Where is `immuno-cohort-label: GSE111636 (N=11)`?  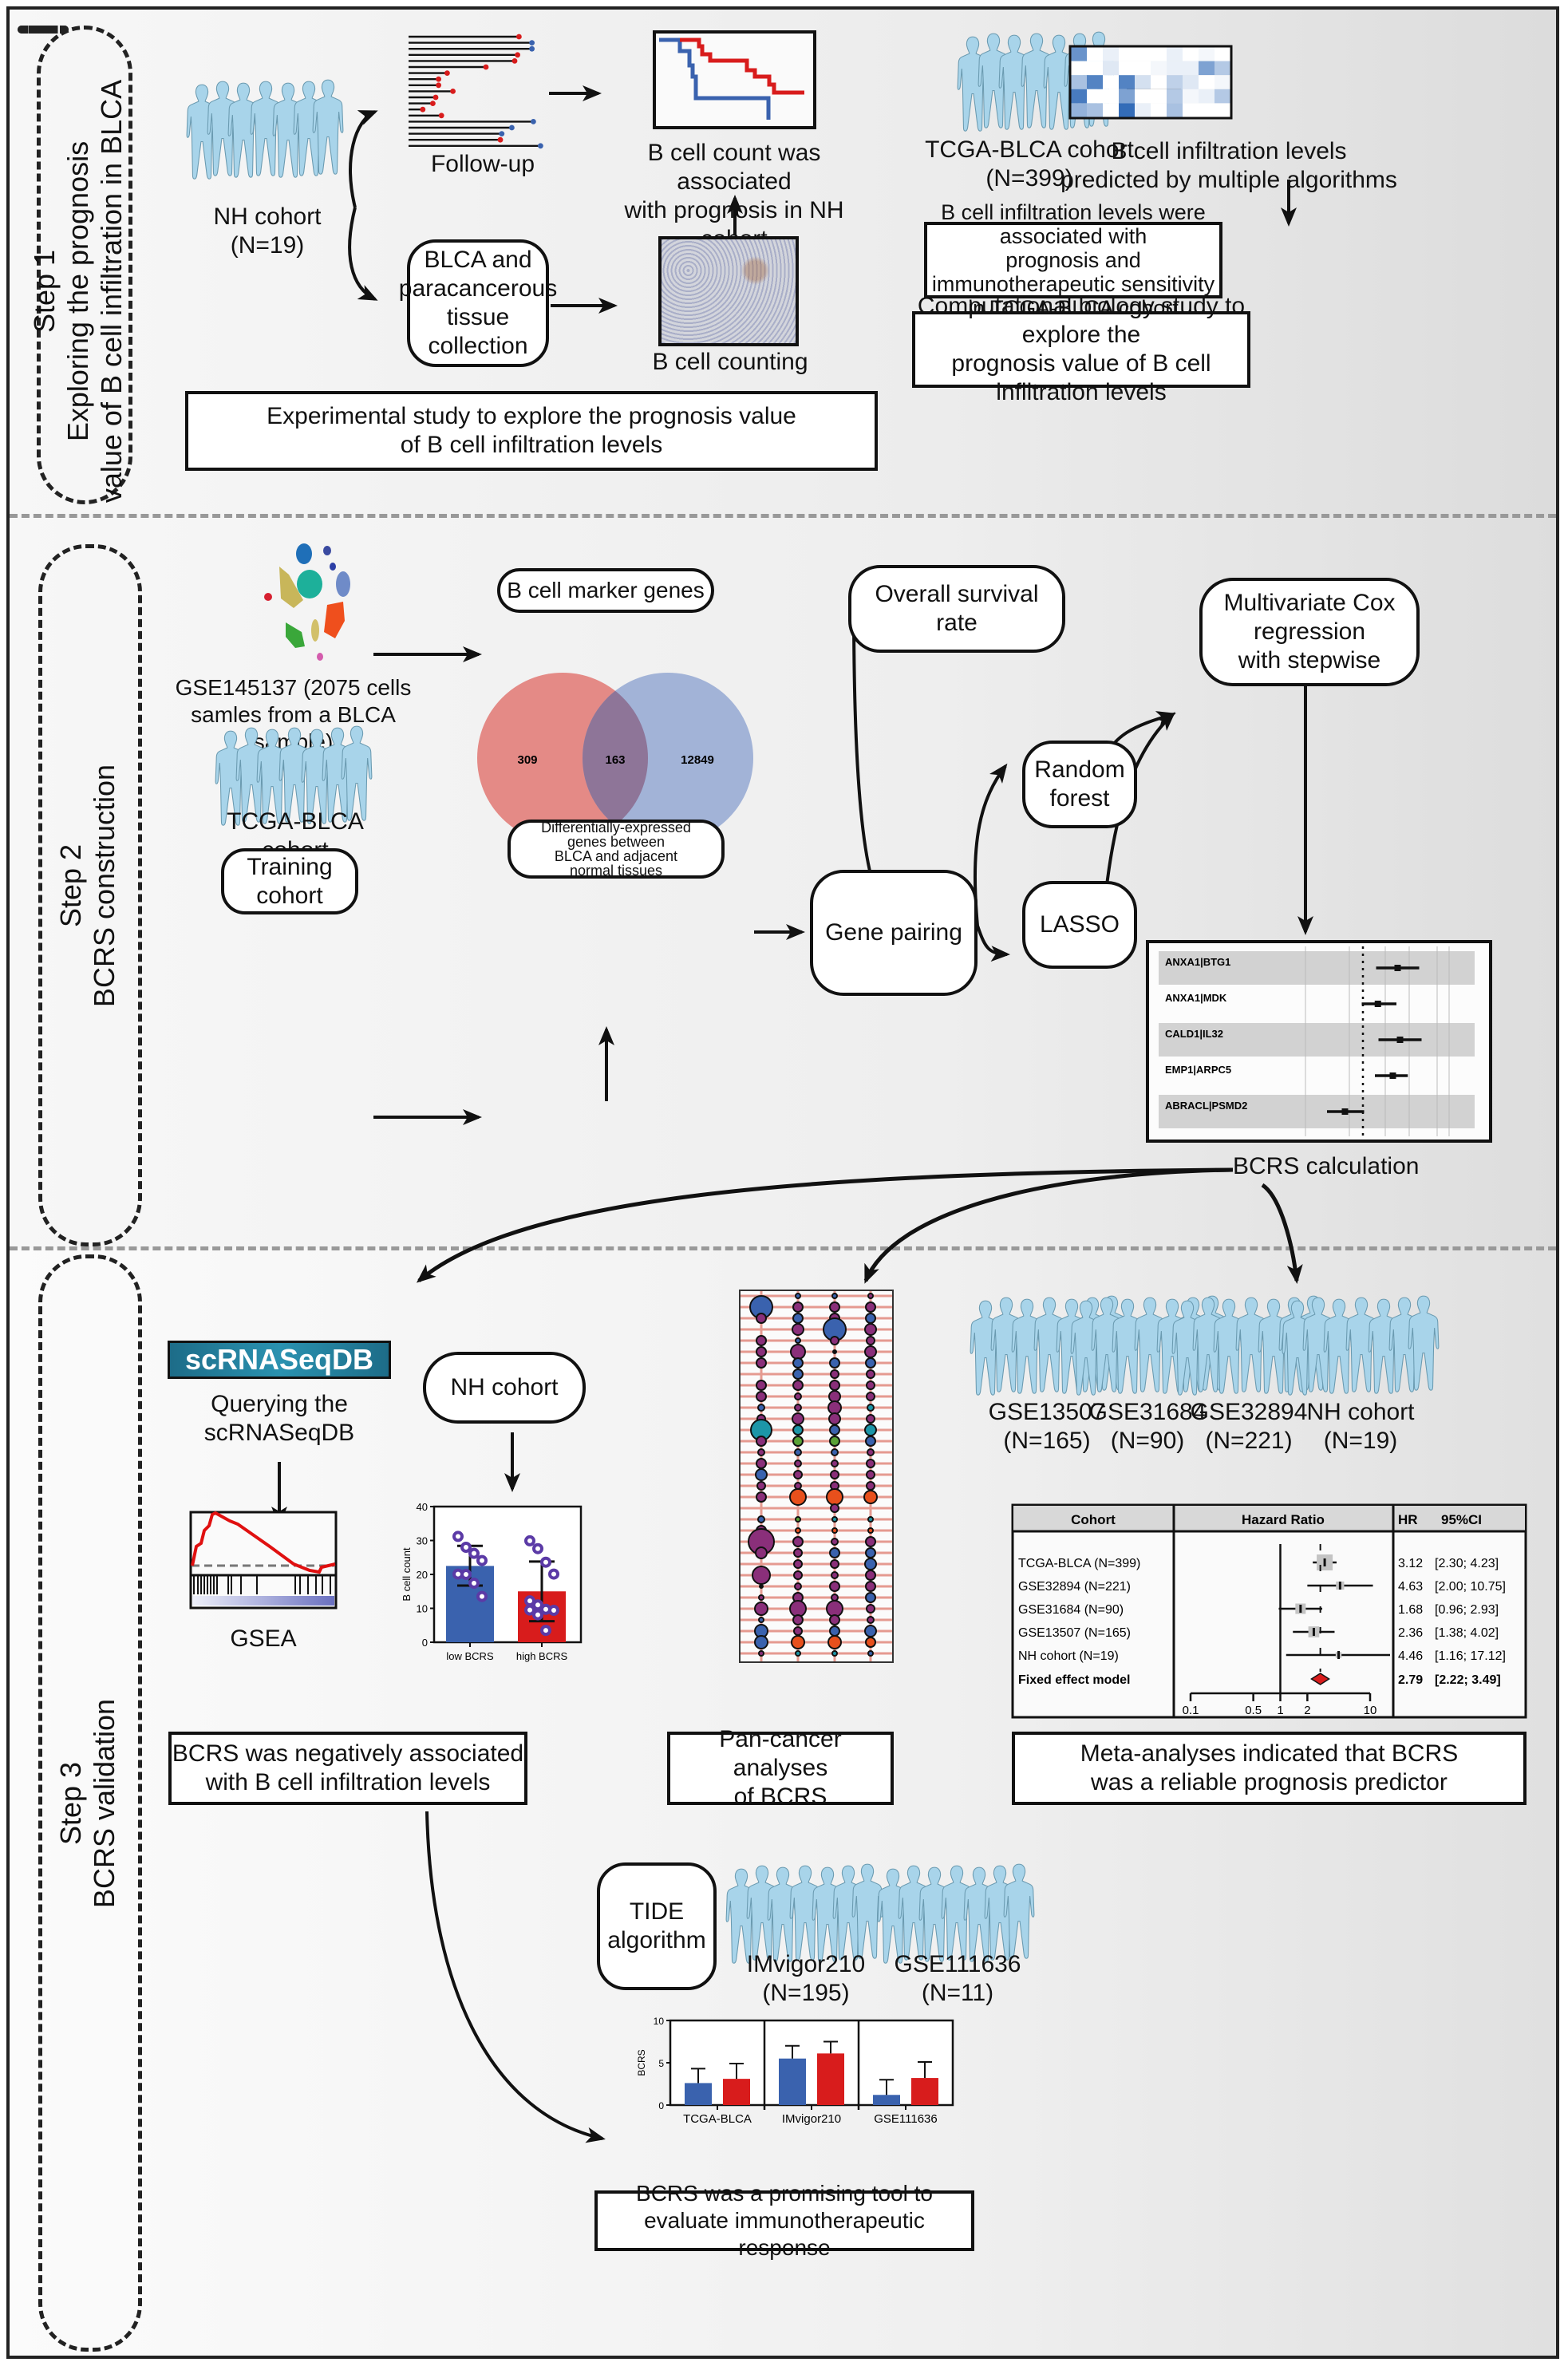
immuno-cohort-label: GSE111636 (N=11) is located at coordinates (957, 1979).